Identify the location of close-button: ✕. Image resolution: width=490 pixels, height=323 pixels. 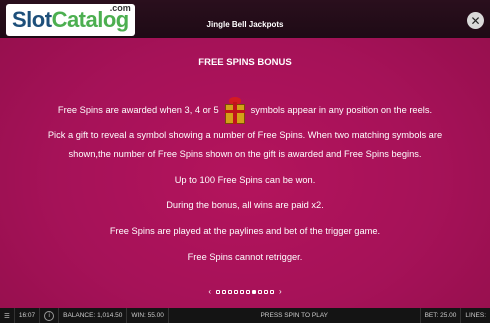
(475, 20).